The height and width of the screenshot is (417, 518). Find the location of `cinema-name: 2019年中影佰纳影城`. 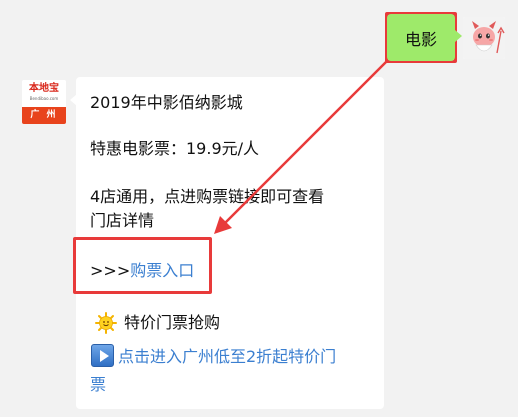

cinema-name: 2019年中影佰纳影城 is located at coordinates (166, 102).